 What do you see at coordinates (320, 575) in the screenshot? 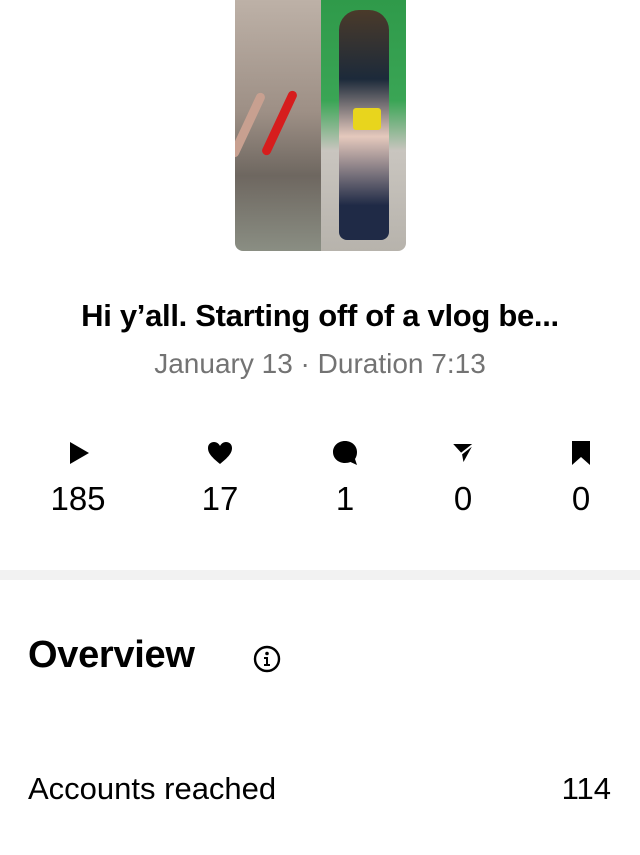
I see `section-divider` at bounding box center [320, 575].